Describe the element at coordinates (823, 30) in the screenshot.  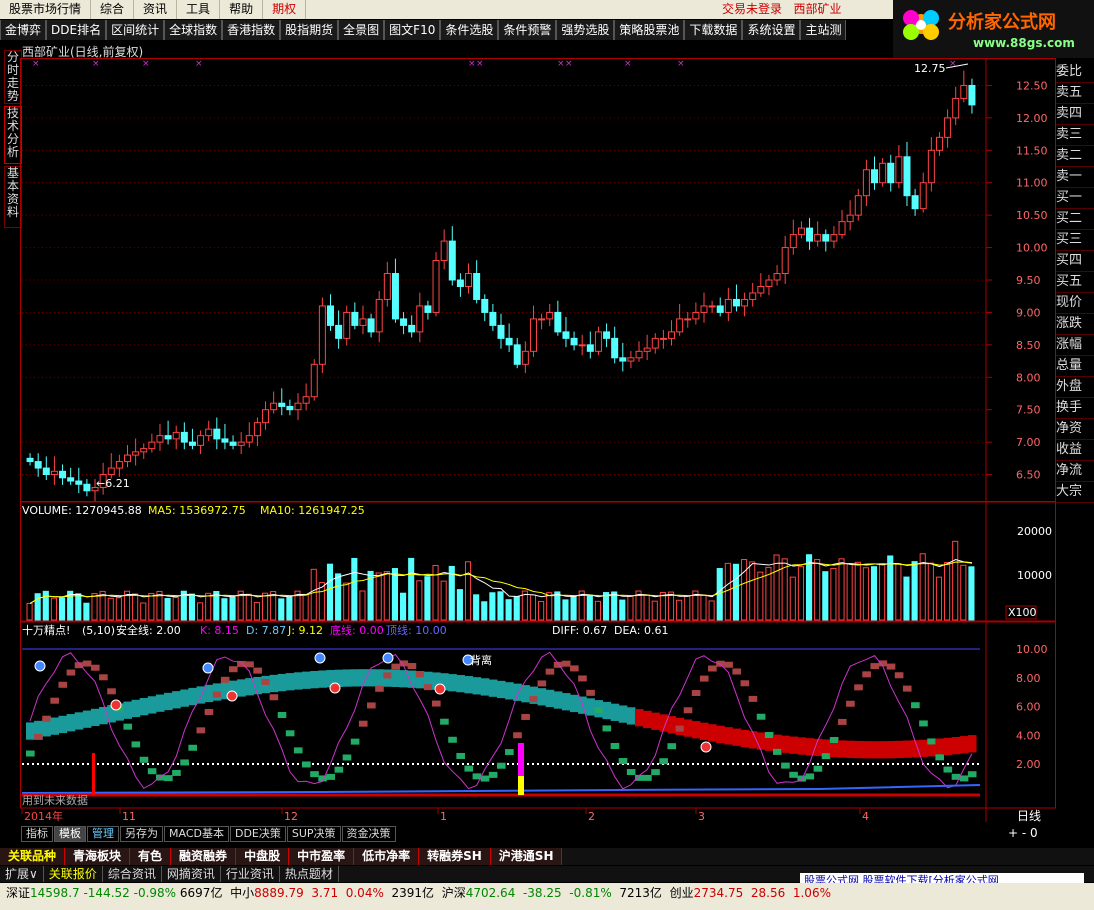
I see `toolbar-main-station: 主站测` at that location.